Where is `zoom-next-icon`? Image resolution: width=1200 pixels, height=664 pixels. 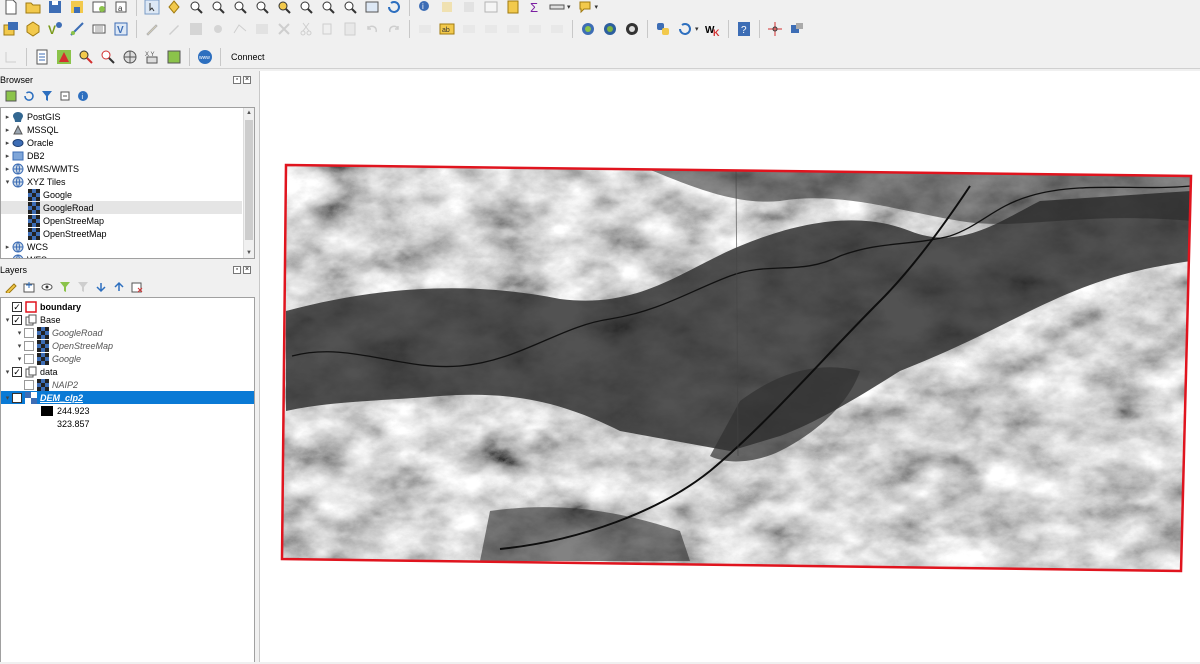 zoom-next-icon is located at coordinates (350, 8).